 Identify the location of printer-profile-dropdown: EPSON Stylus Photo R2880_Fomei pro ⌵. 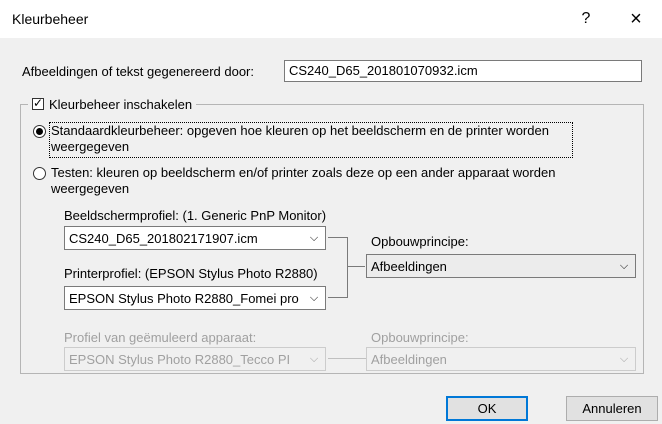
(195, 298).